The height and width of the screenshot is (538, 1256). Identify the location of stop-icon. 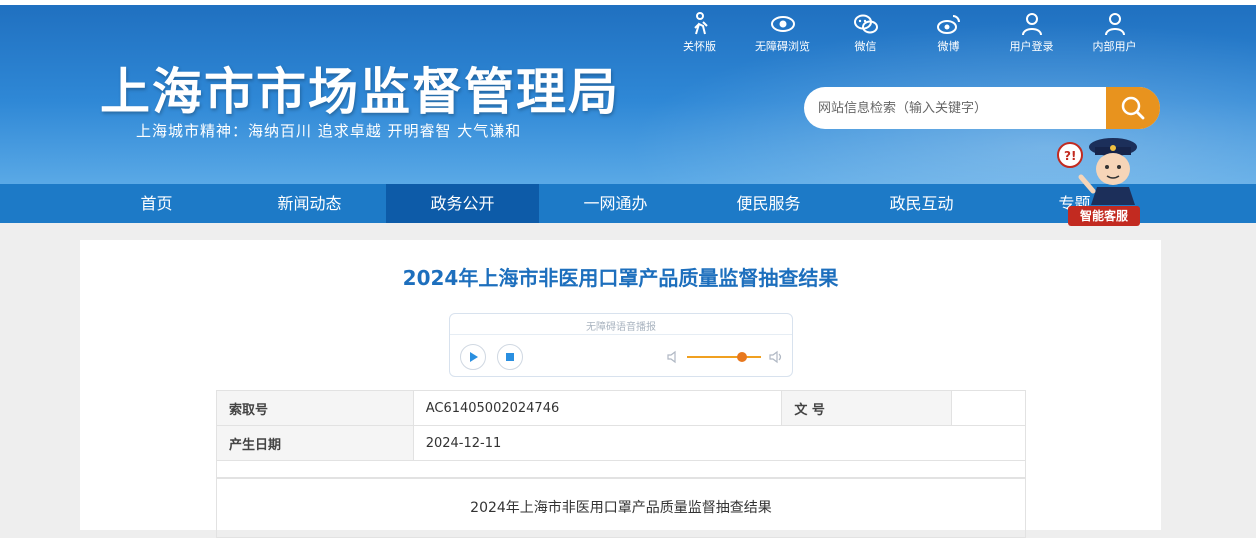
(510, 357).